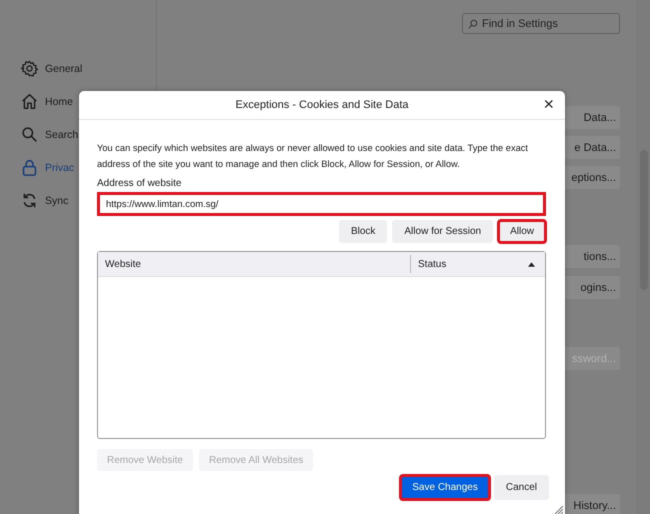 This screenshot has height=514, width=650. Describe the element at coordinates (78, 101) in the screenshot. I see `sidebar-item: Home` at that location.